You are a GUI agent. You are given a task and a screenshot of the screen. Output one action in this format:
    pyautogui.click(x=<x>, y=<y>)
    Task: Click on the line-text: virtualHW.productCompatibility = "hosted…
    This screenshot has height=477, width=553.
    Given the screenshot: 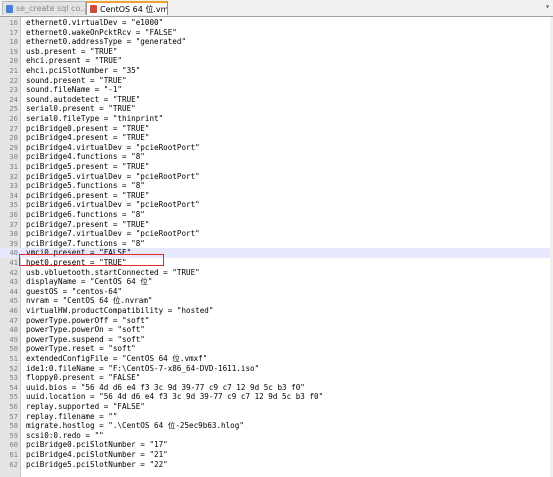 What is the action you would take?
    pyautogui.click(x=119, y=311)
    